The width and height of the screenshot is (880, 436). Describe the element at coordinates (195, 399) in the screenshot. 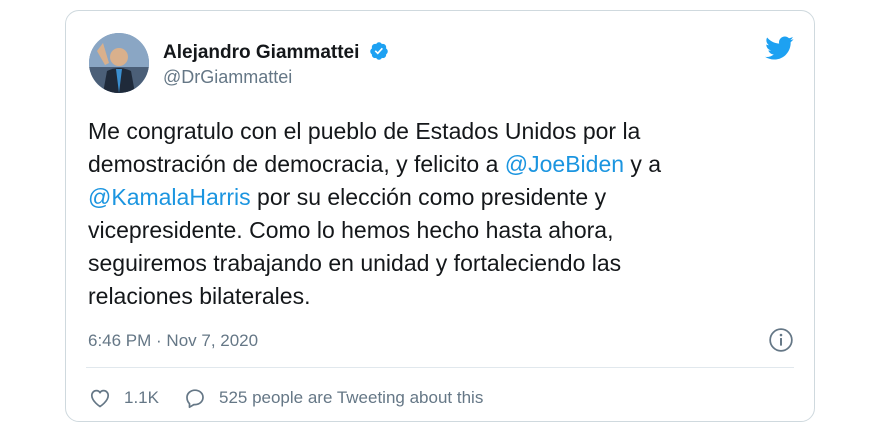

I see `speech-bubble-icon` at that location.